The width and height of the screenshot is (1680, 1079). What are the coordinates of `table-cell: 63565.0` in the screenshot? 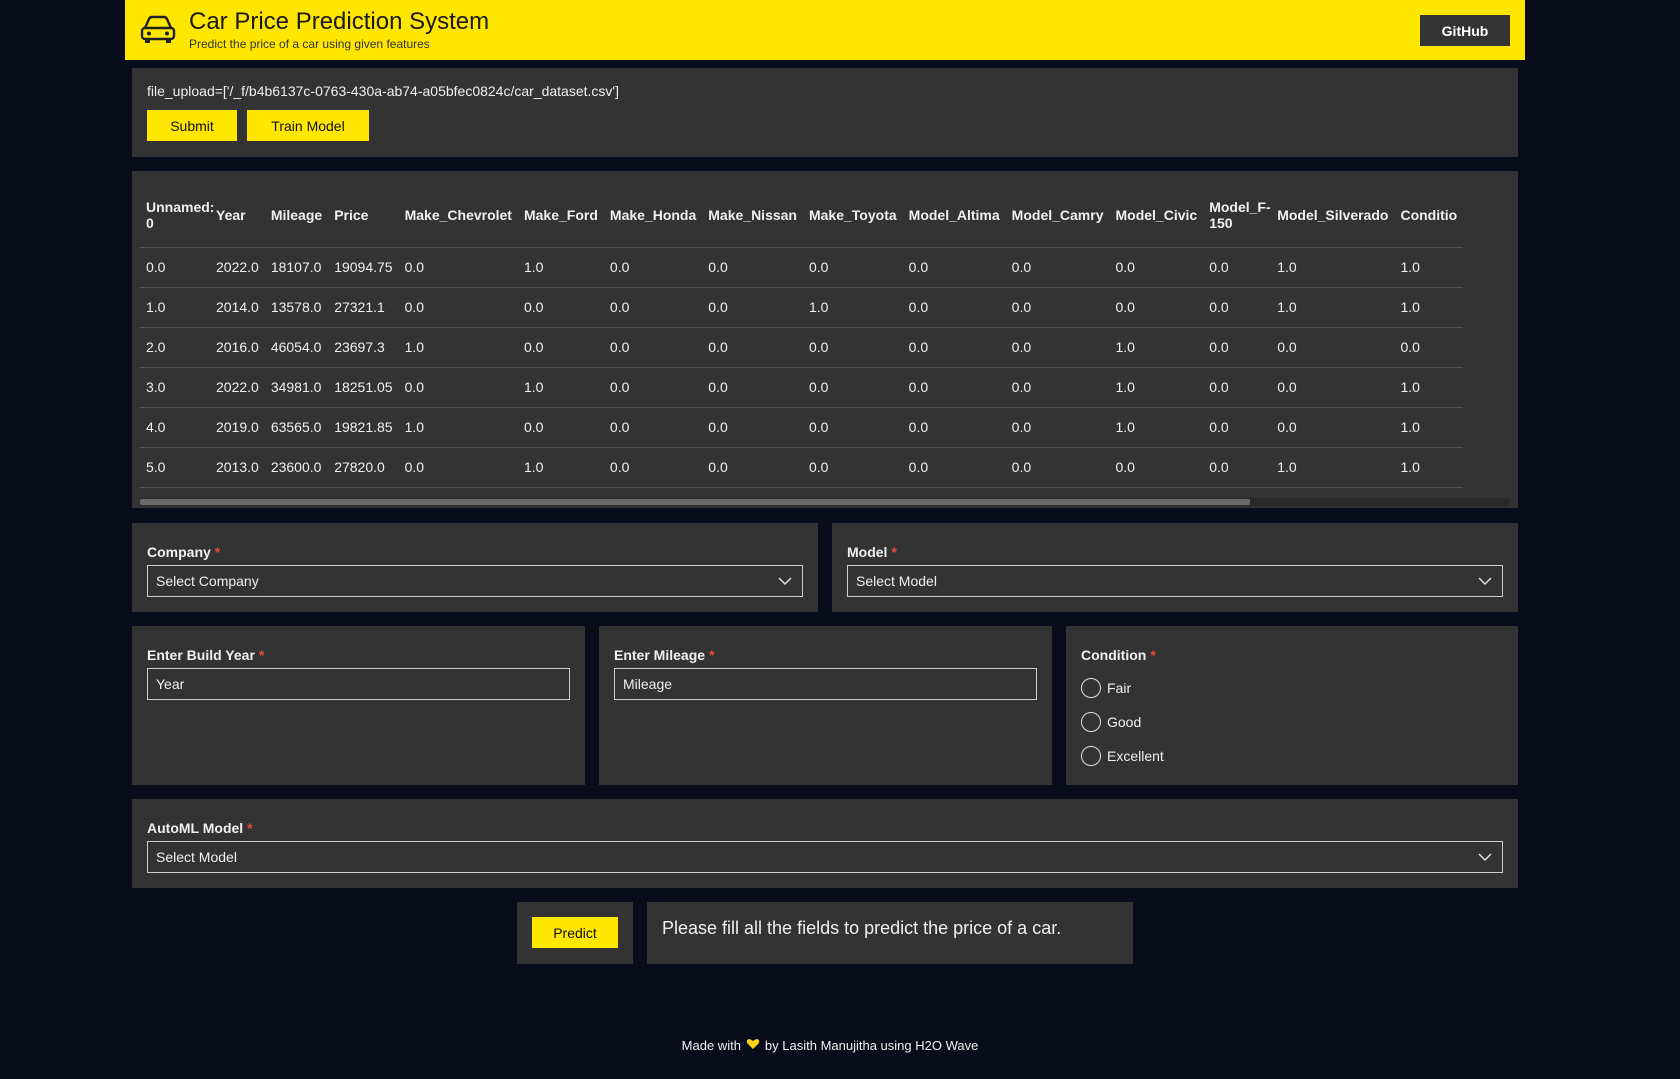 It's located at (296, 427).